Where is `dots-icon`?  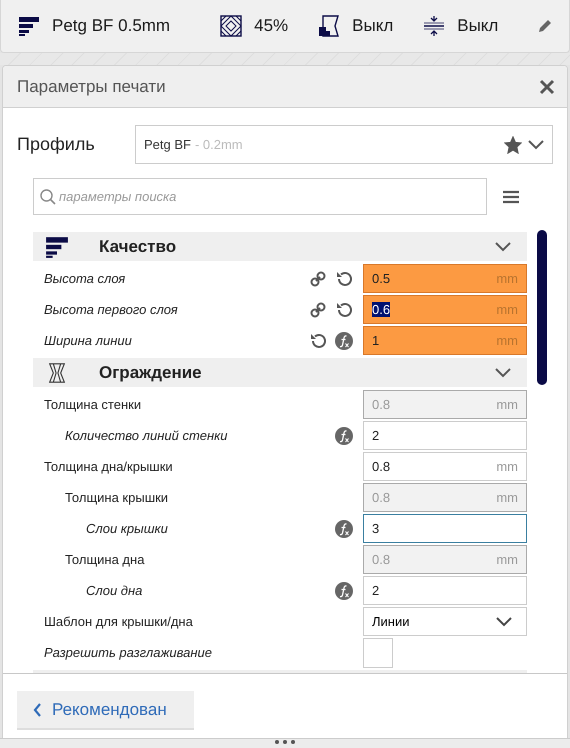 dots-icon is located at coordinates (285, 742).